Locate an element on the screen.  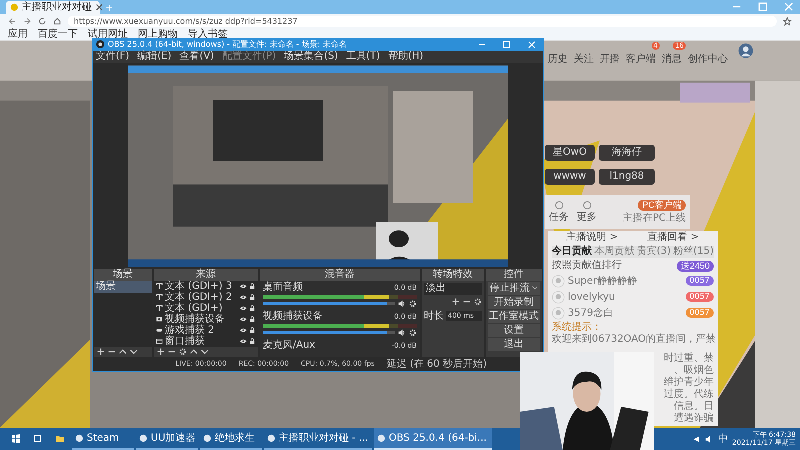
bookmark: 试用网址 is located at coordinates (108, 34).